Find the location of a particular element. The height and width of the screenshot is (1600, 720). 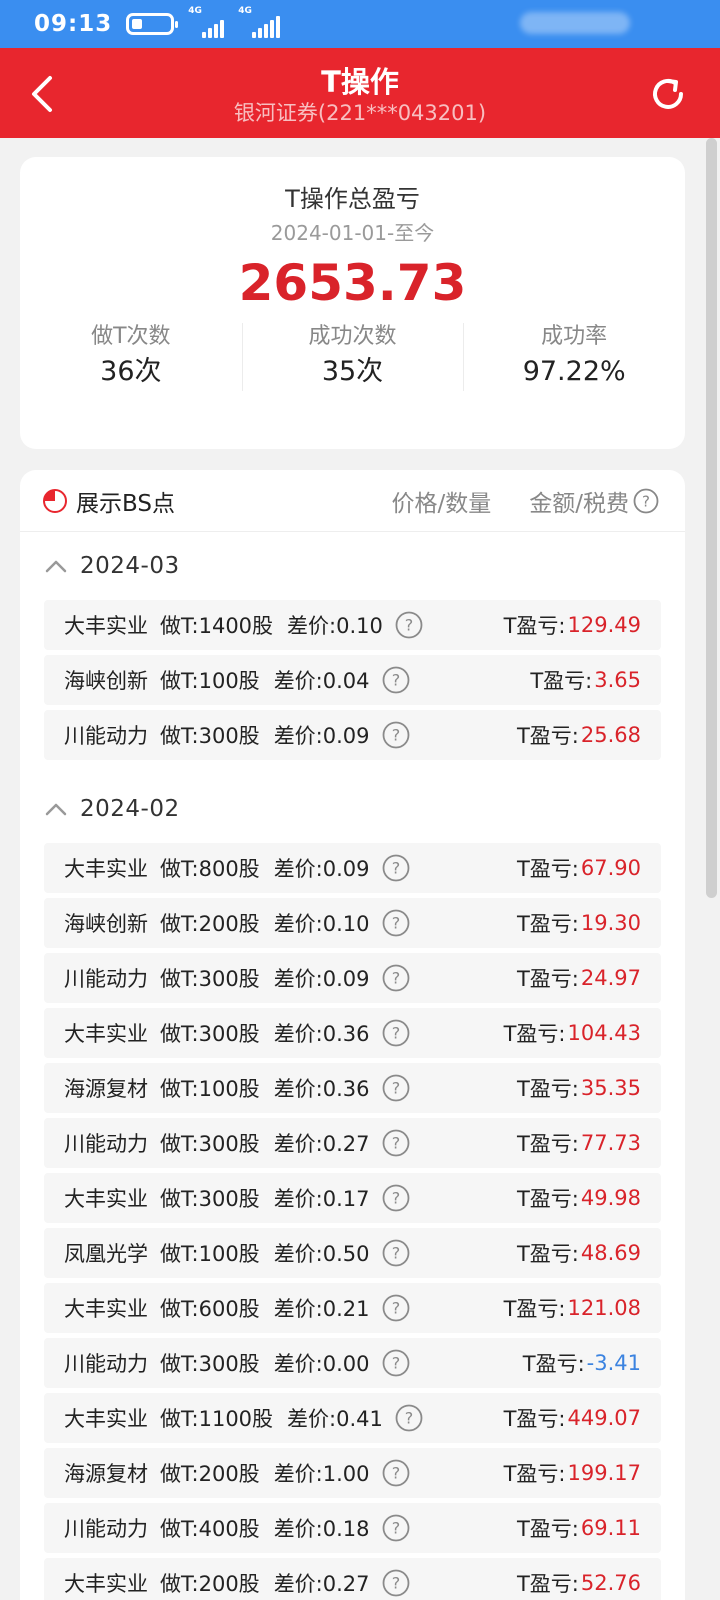

trade-row: 大丰实业 做T:1100股 差价:0.41? T盈亏: 449.07 is located at coordinates (352, 1418).